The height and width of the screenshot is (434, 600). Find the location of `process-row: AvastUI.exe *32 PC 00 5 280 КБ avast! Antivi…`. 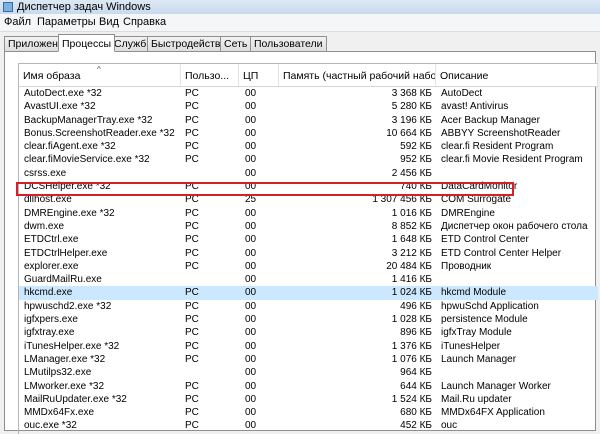

process-row: AvastUI.exe *32 PC 00 5 280 КБ avast! Antivi… is located at coordinates (308, 106).